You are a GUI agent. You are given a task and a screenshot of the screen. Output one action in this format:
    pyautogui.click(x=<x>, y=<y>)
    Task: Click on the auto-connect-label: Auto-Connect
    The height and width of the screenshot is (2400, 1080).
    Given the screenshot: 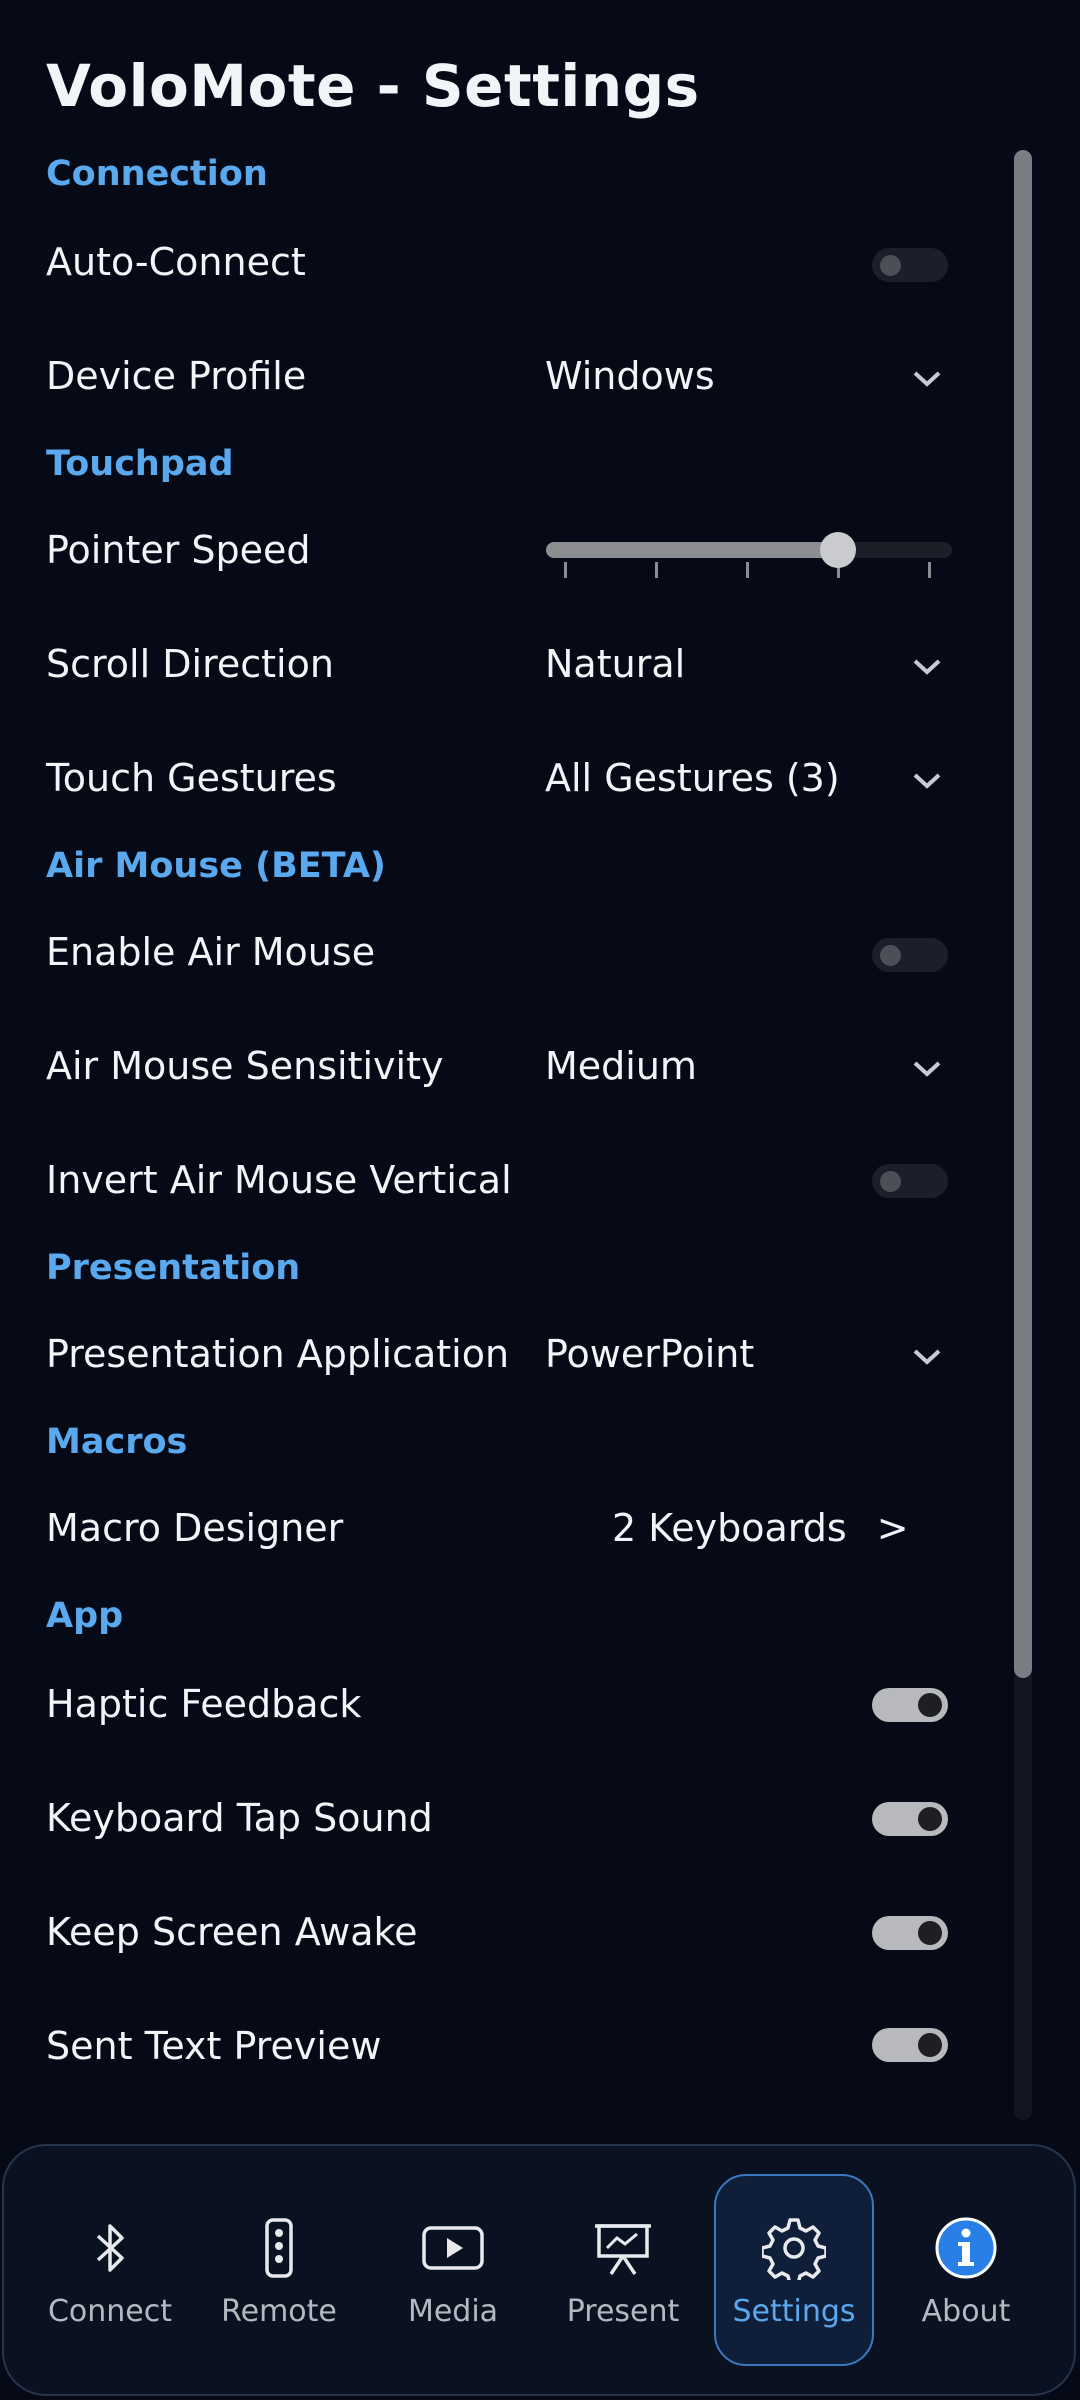 What is the action you would take?
    pyautogui.click(x=176, y=262)
    